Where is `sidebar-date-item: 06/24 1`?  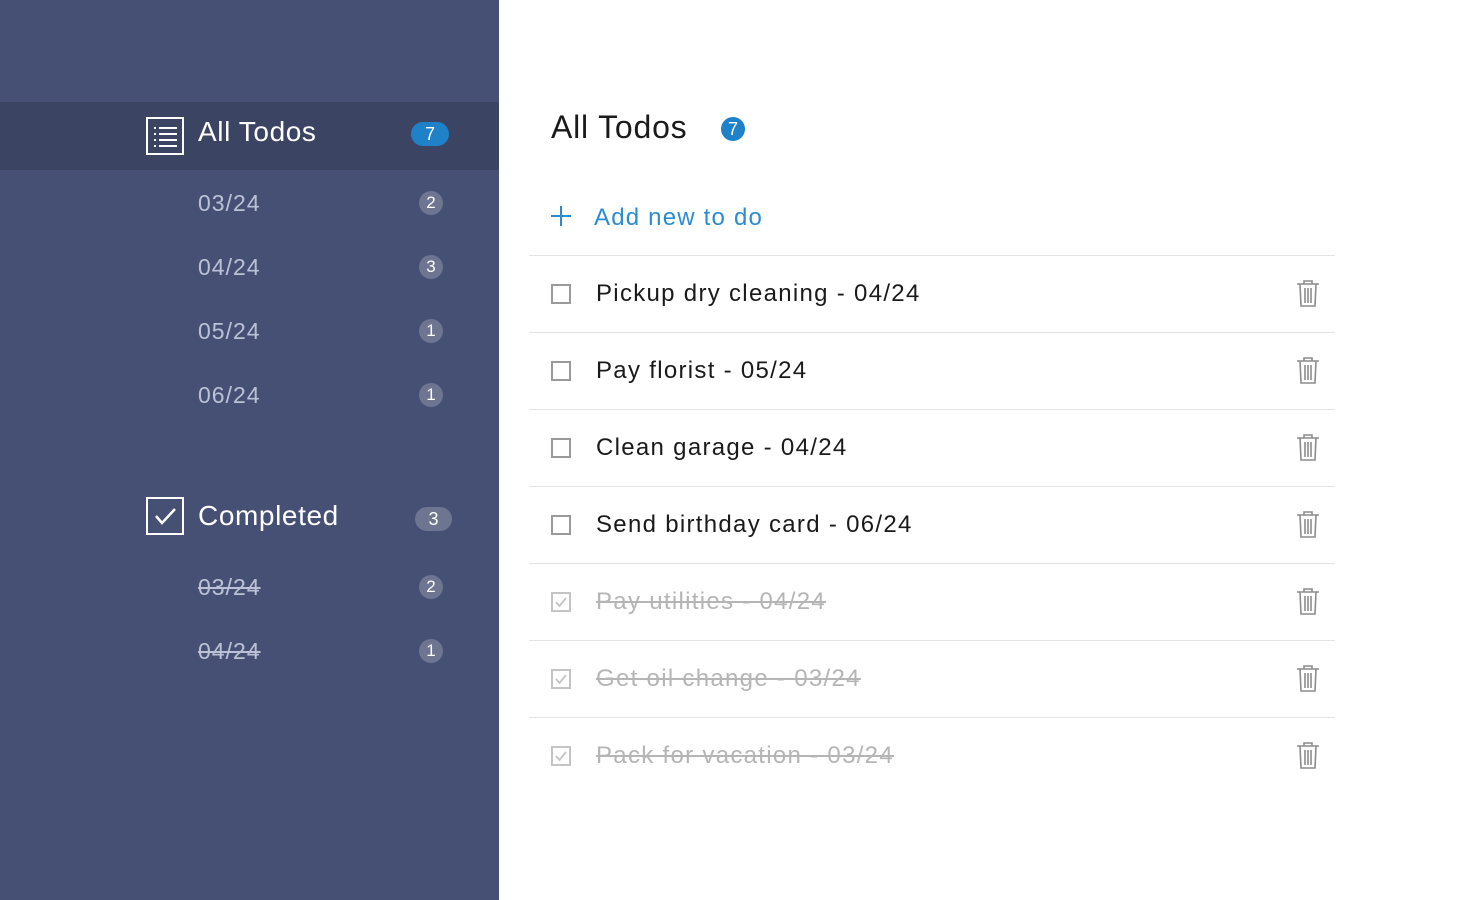
sidebar-date-item: 06/24 1 is located at coordinates (249, 395).